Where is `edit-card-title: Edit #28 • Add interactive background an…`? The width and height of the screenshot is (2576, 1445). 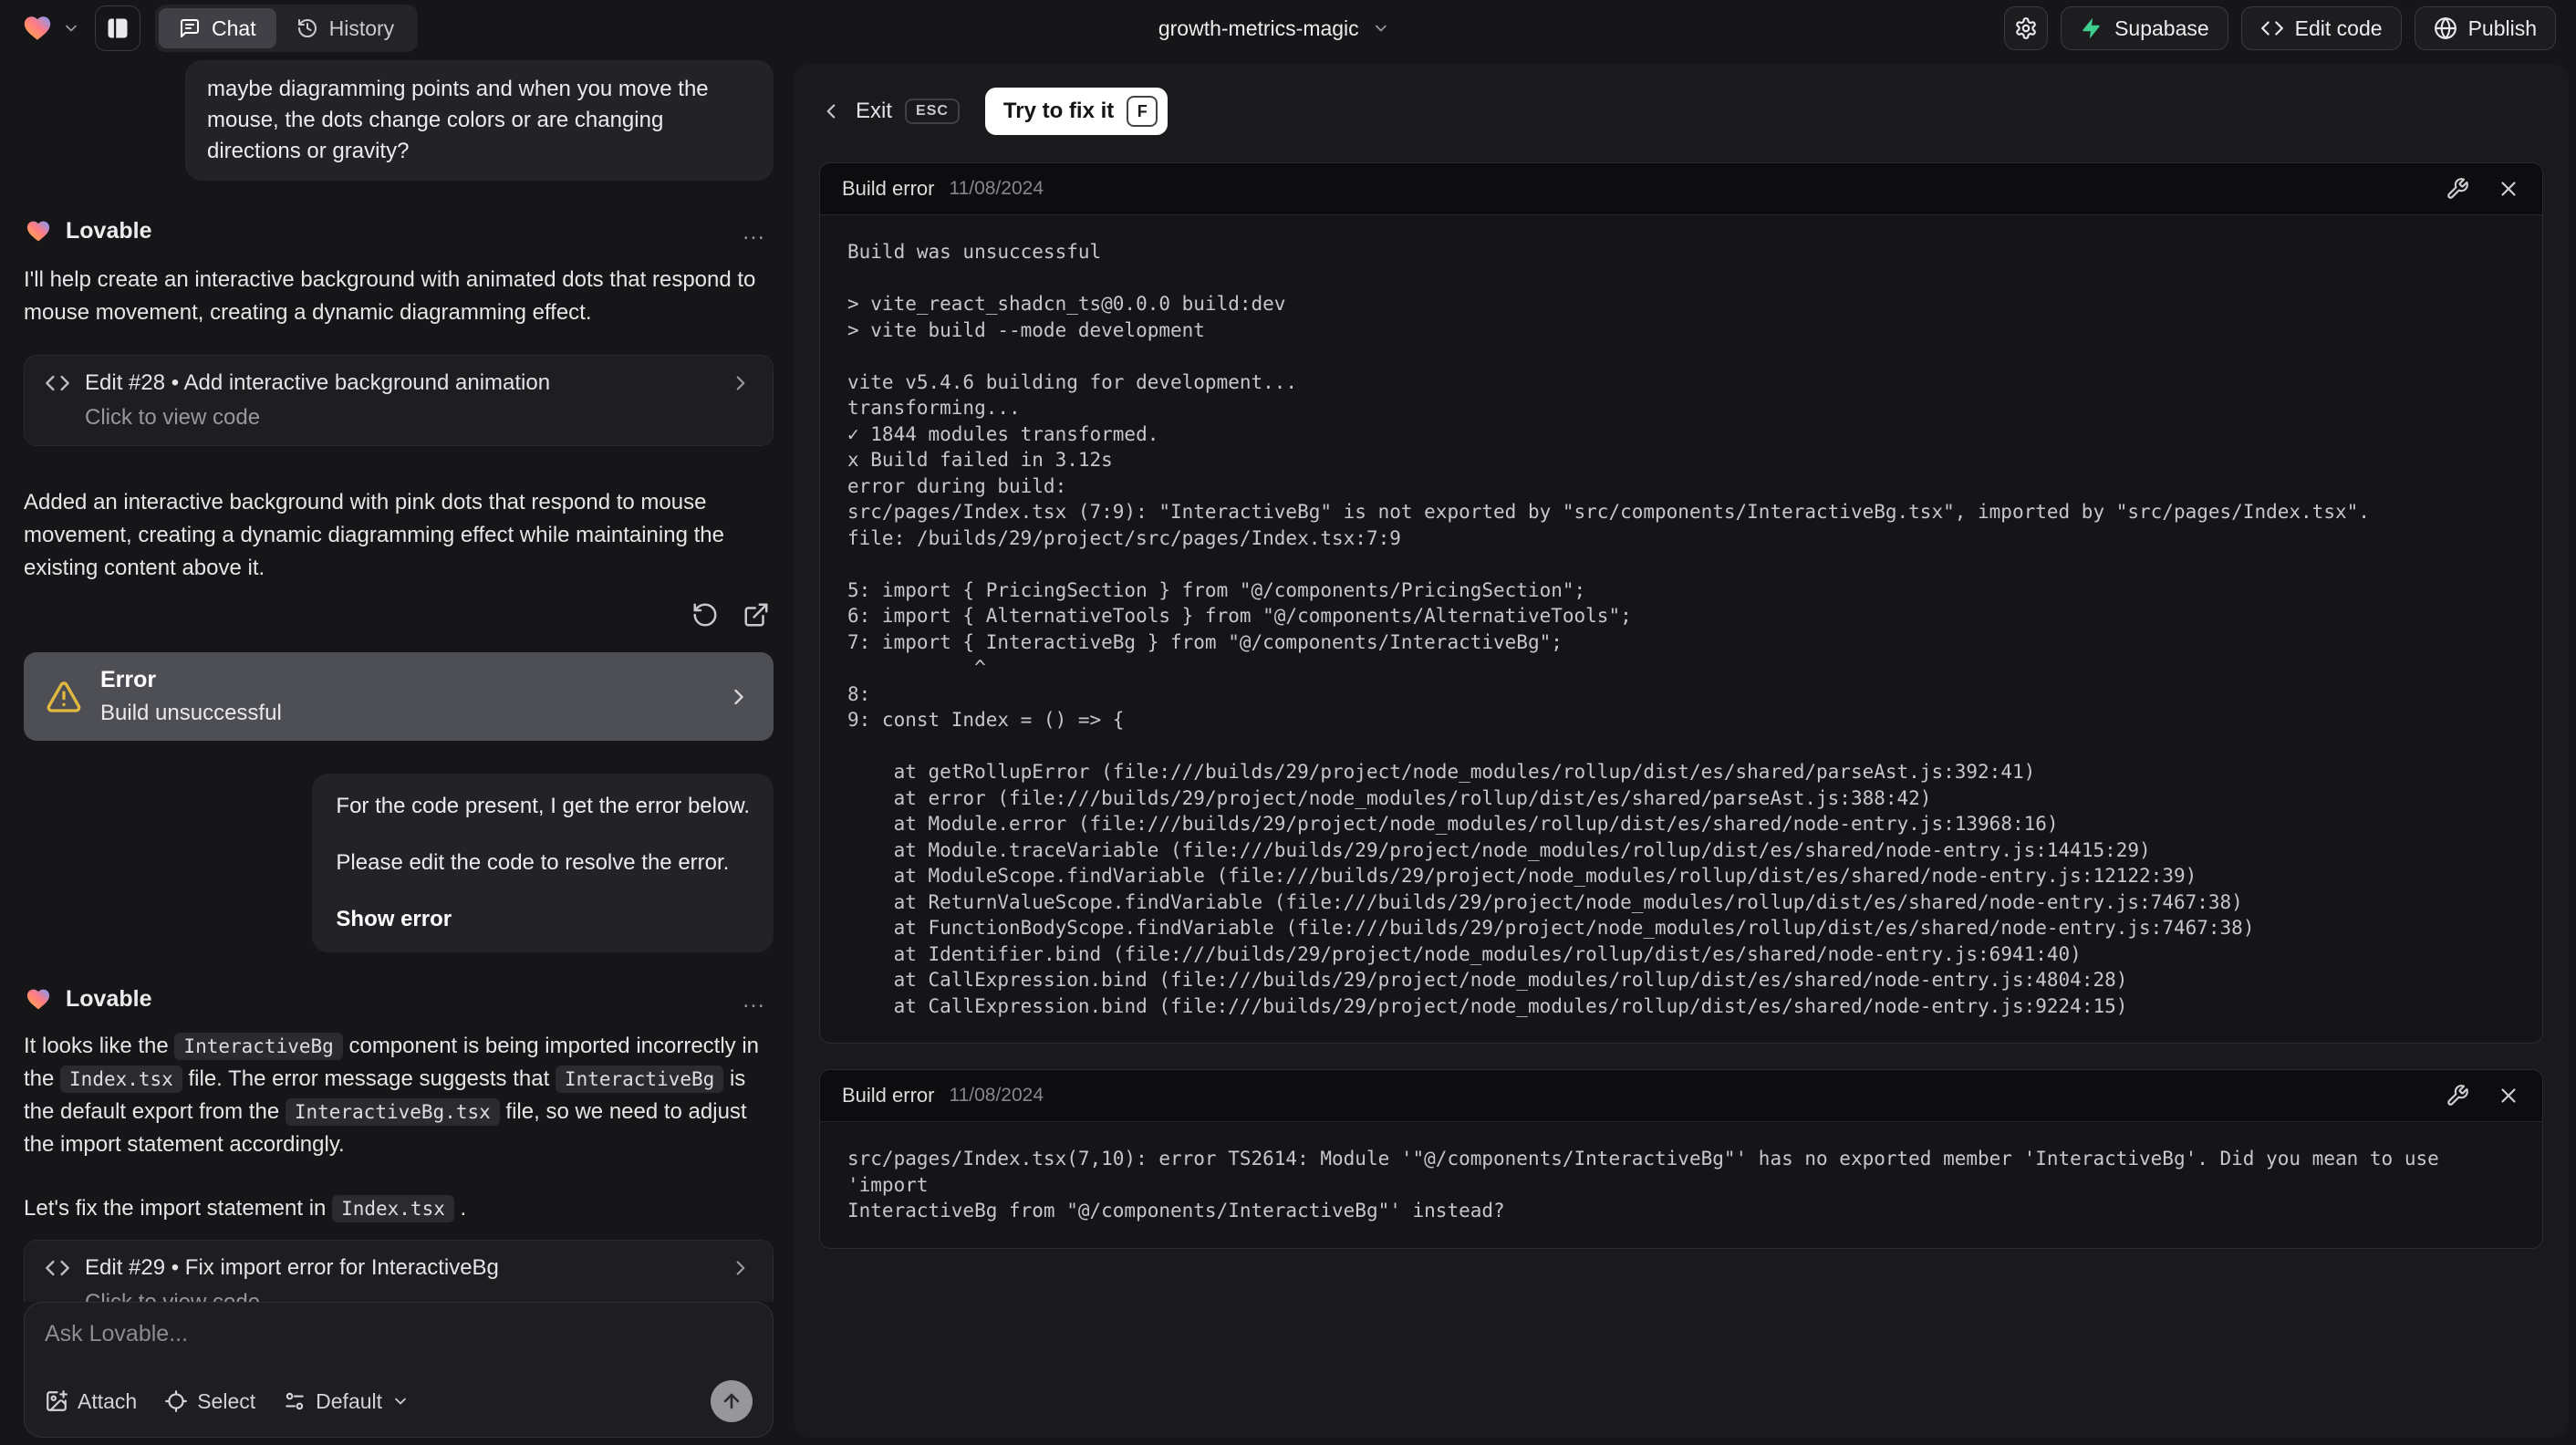
edit-card-title: Edit #28 • Add interactive background an… is located at coordinates (318, 382).